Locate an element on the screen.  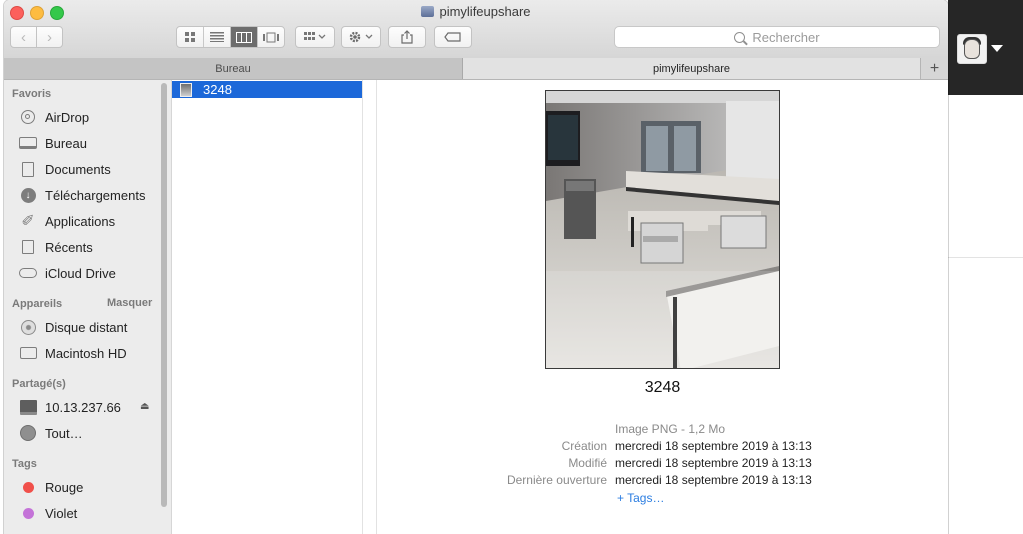
list-item-selected: 3248 is located at coordinates (267, 89).